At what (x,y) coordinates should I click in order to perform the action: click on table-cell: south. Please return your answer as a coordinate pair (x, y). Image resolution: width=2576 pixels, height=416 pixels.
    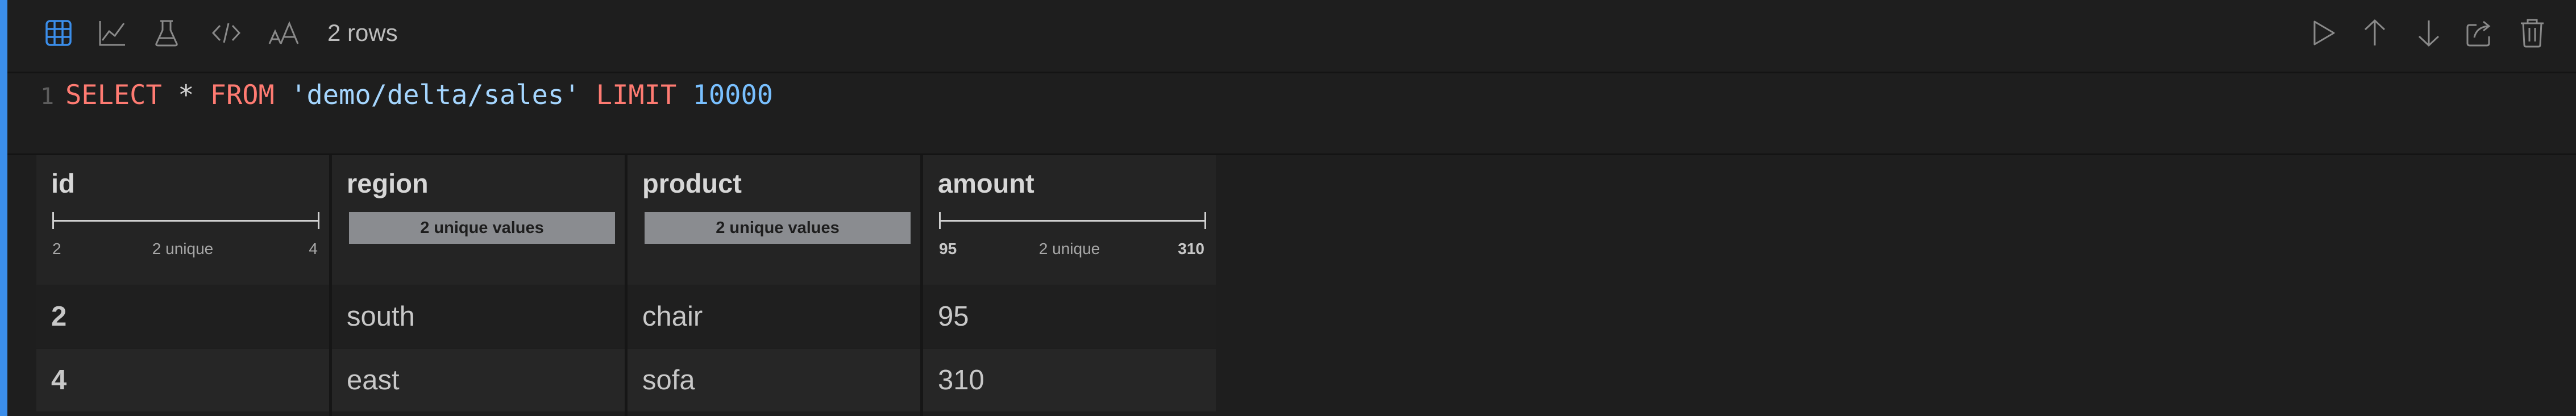
    Looking at the image, I should click on (381, 316).